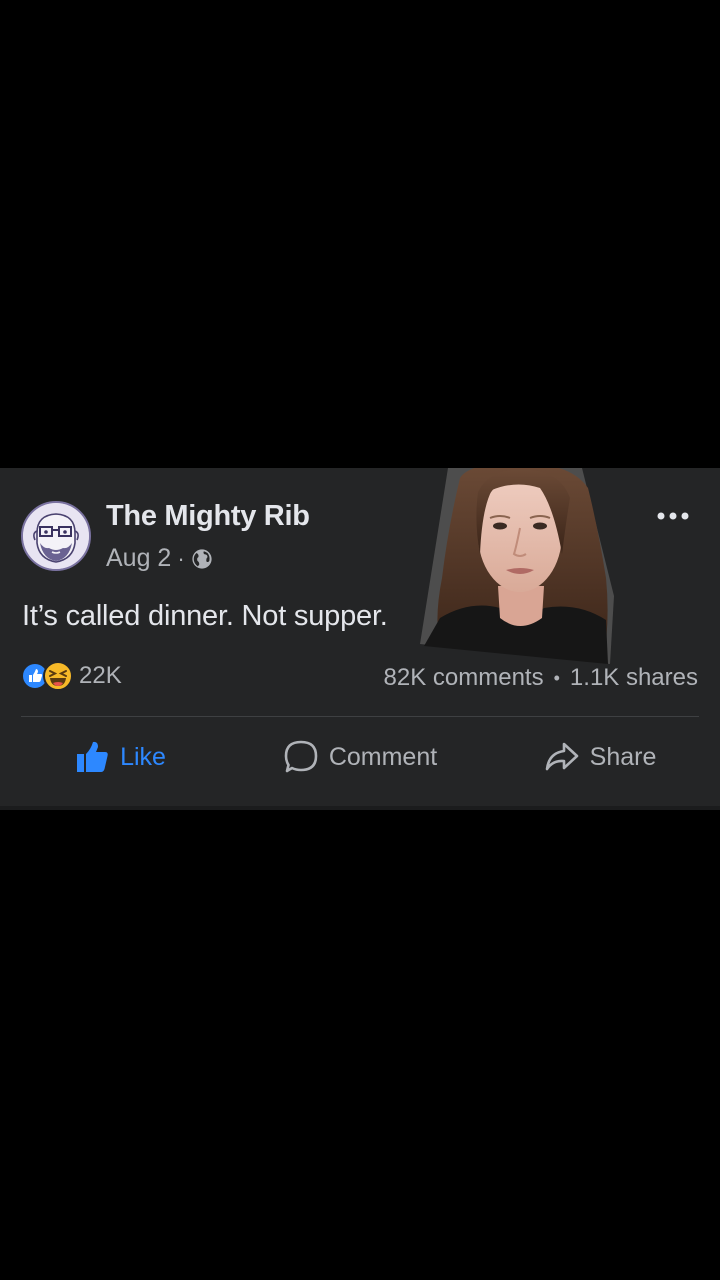  I want to click on post-text: It’s called dinner. Not supper., so click(205, 616).